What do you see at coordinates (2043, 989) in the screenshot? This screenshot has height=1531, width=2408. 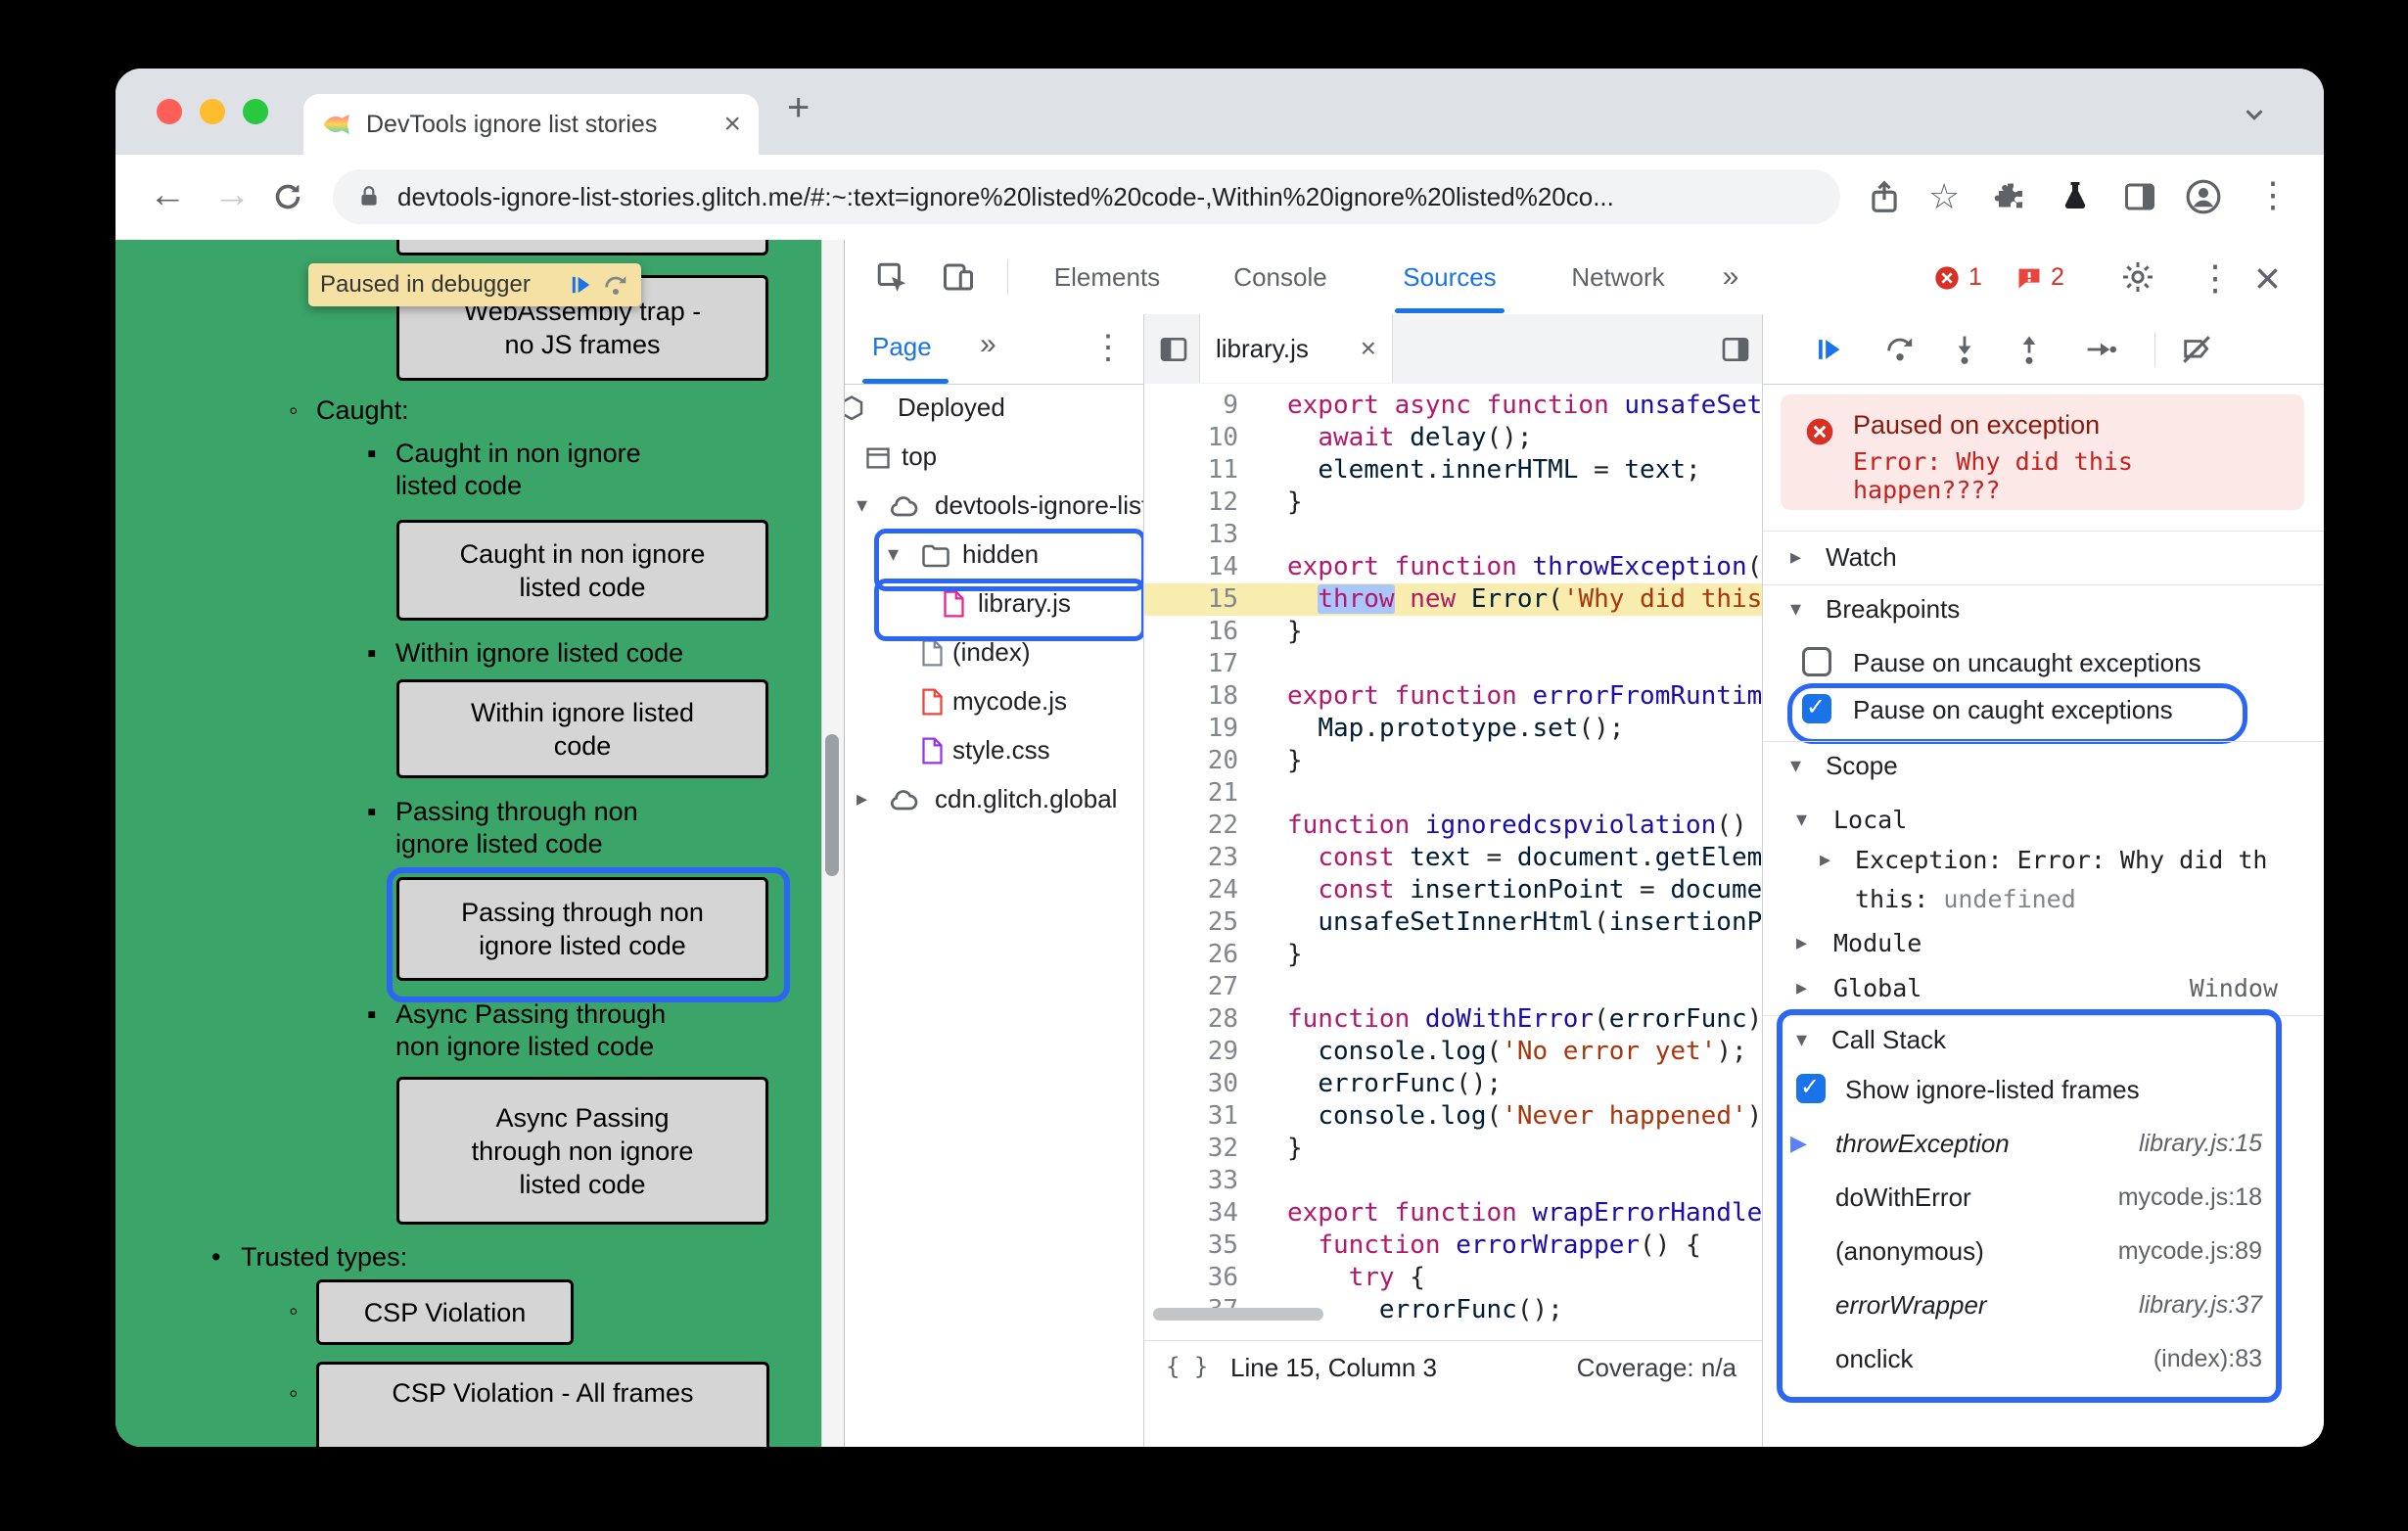 I see `scope-global-row: ▸ Global Window` at bounding box center [2043, 989].